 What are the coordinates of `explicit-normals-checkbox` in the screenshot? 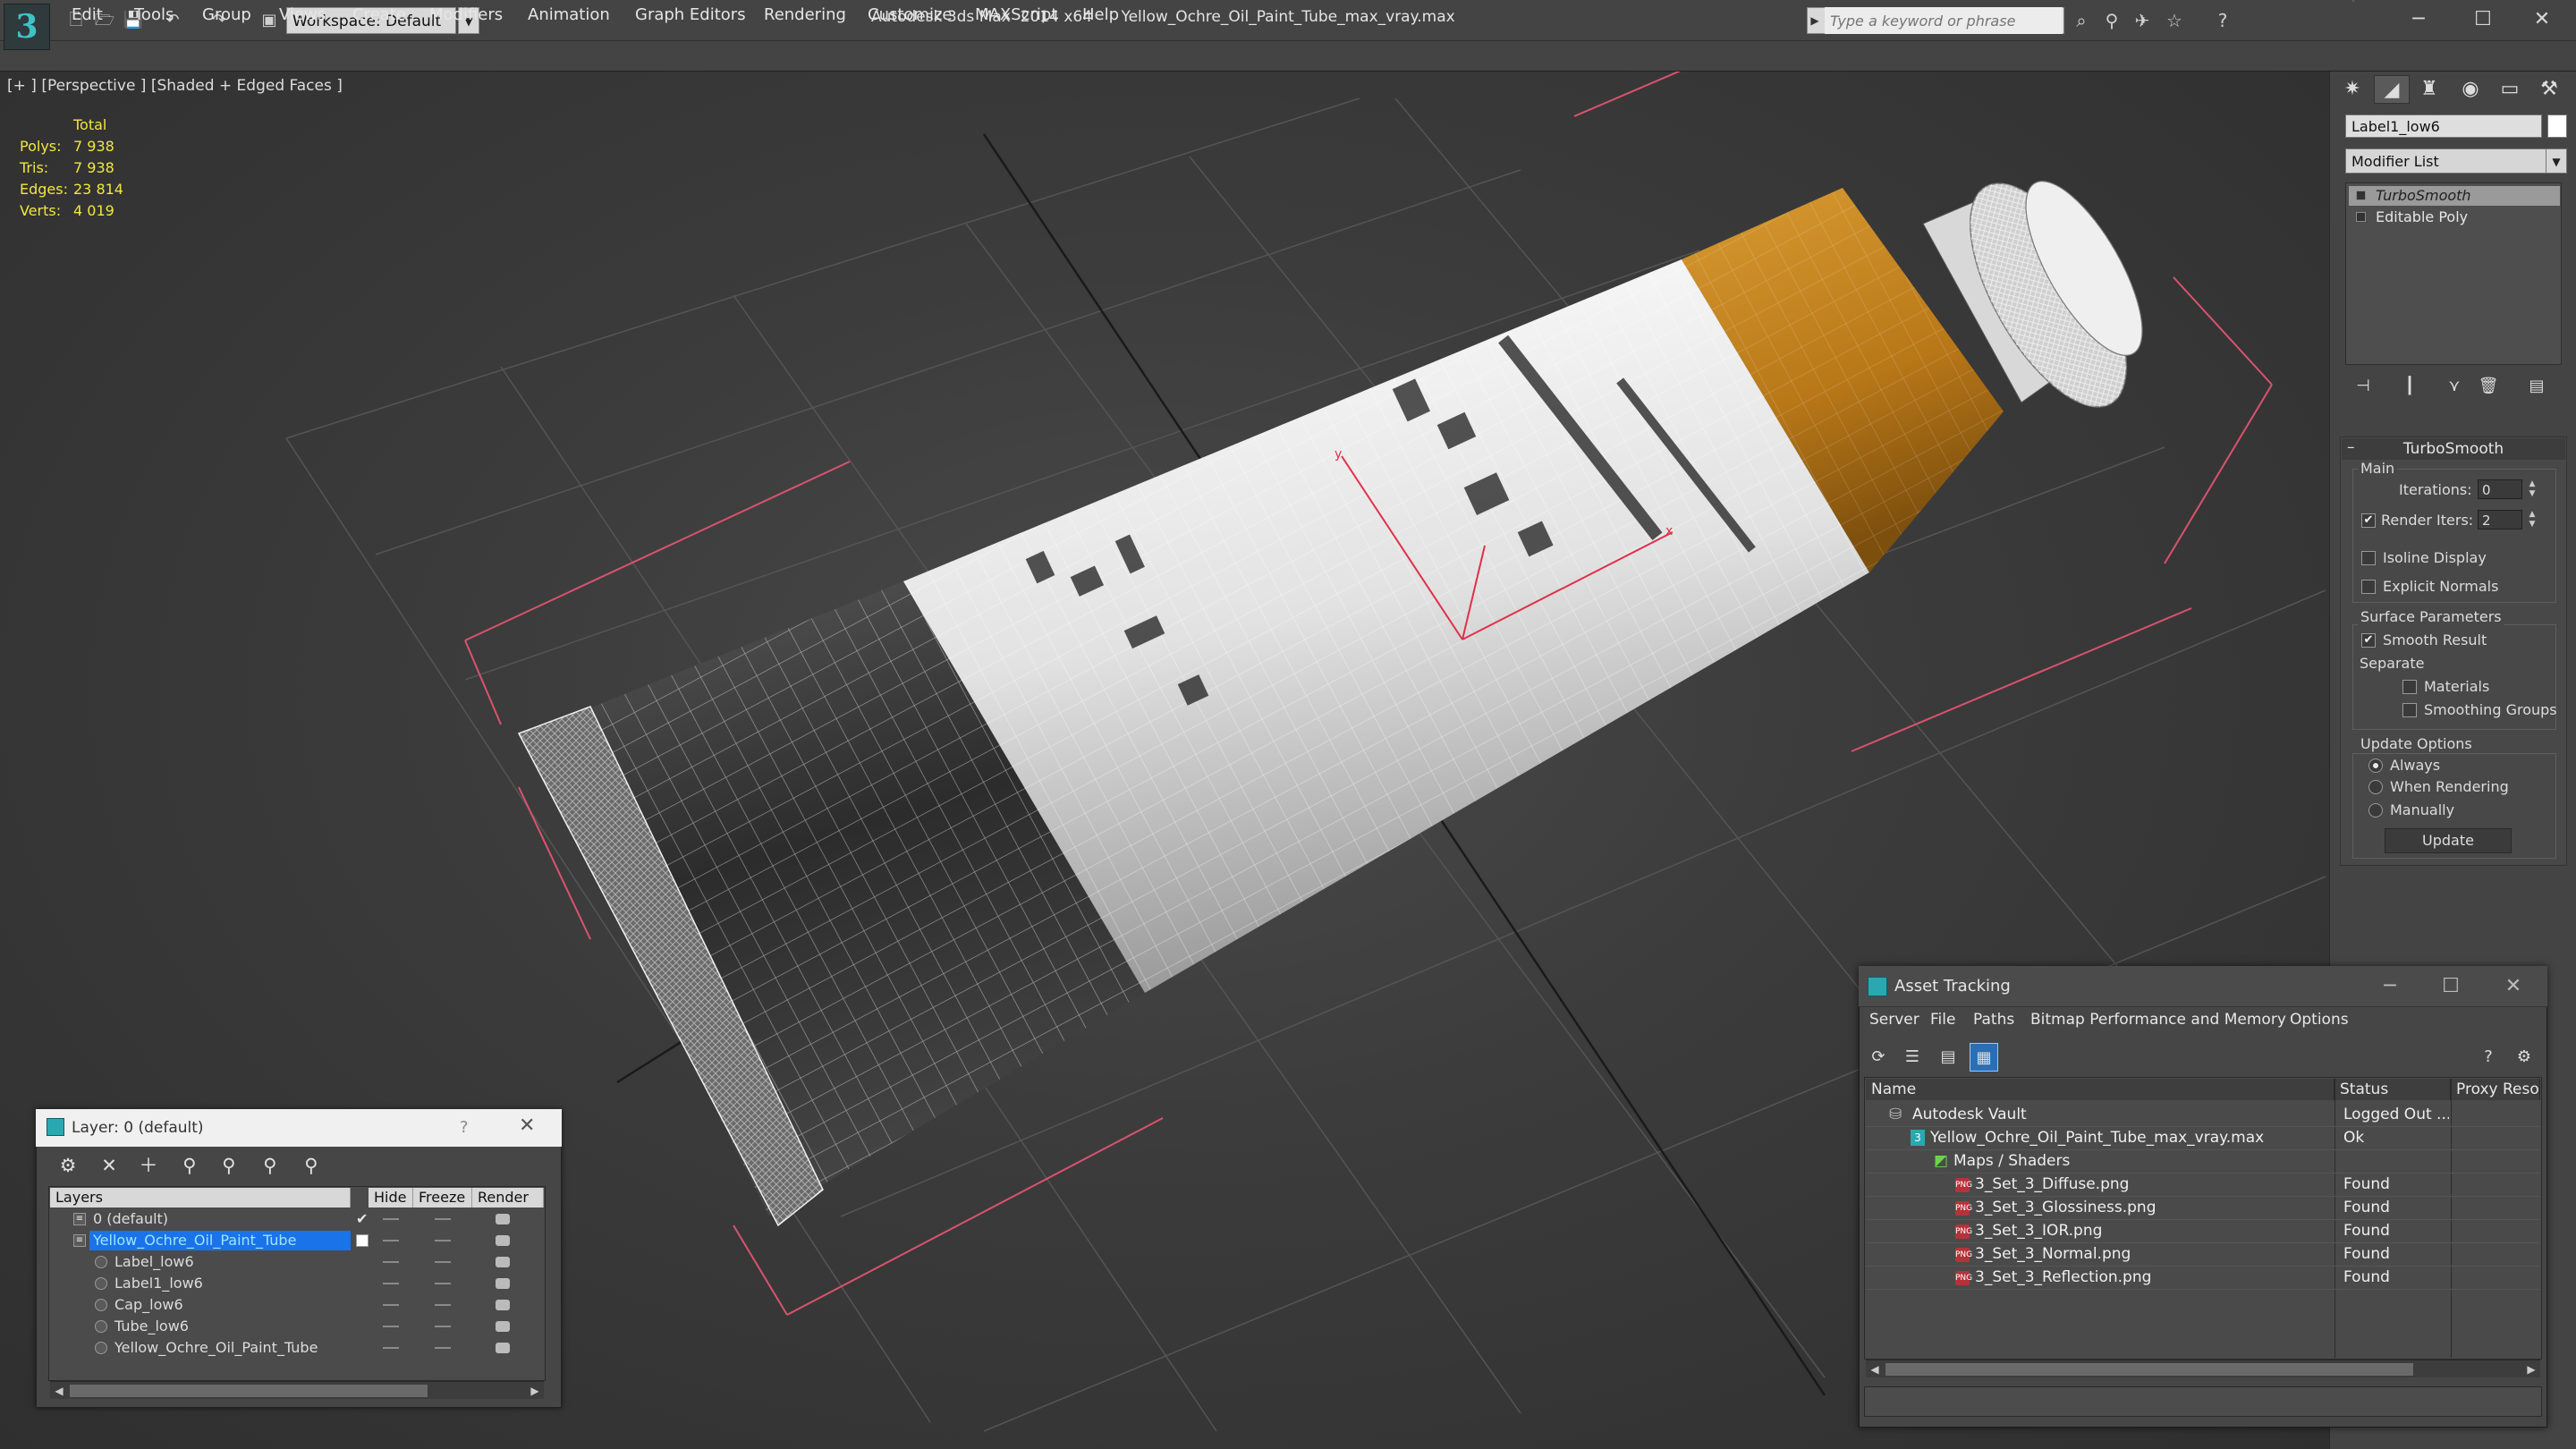 It's located at (2368, 587).